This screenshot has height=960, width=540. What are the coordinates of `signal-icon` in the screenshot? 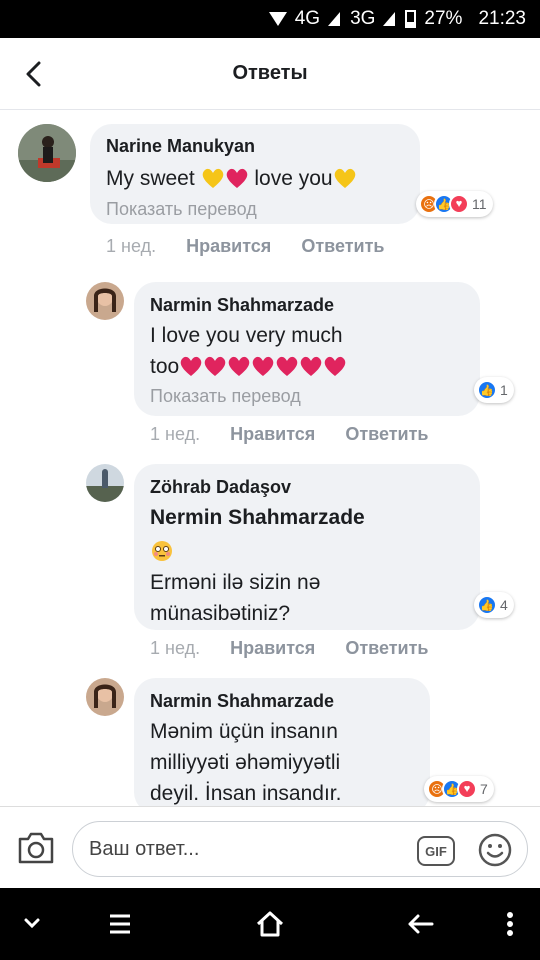 It's located at (334, 19).